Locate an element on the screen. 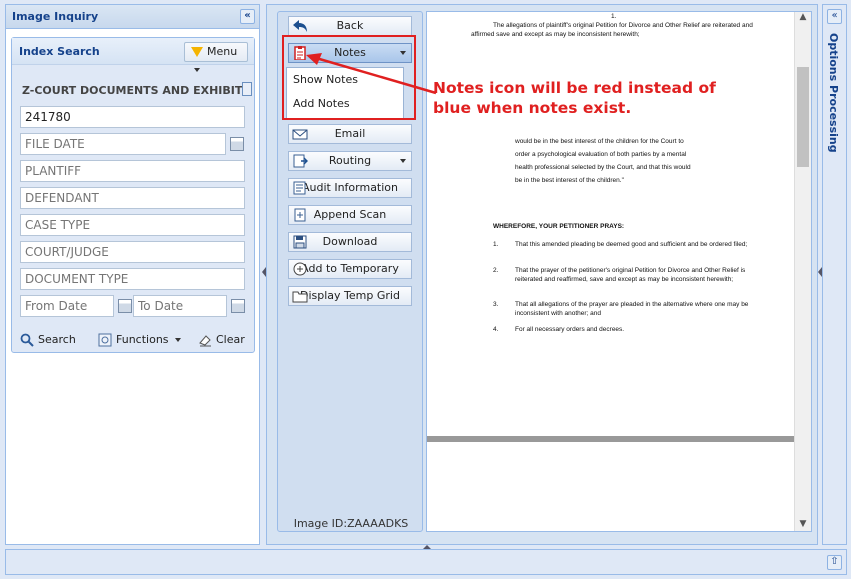  functions-label: Functions is located at coordinates (142, 339).